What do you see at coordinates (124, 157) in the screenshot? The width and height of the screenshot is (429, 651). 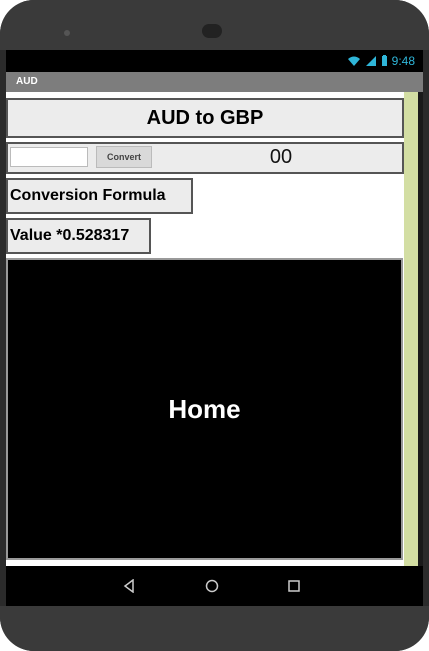 I see `convert-button: Convert` at bounding box center [124, 157].